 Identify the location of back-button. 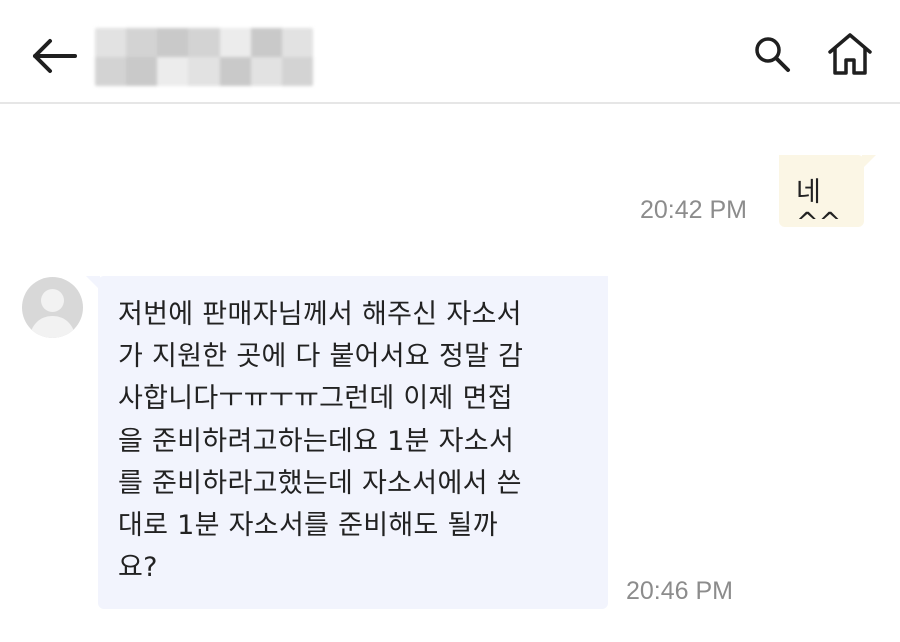
(54, 56).